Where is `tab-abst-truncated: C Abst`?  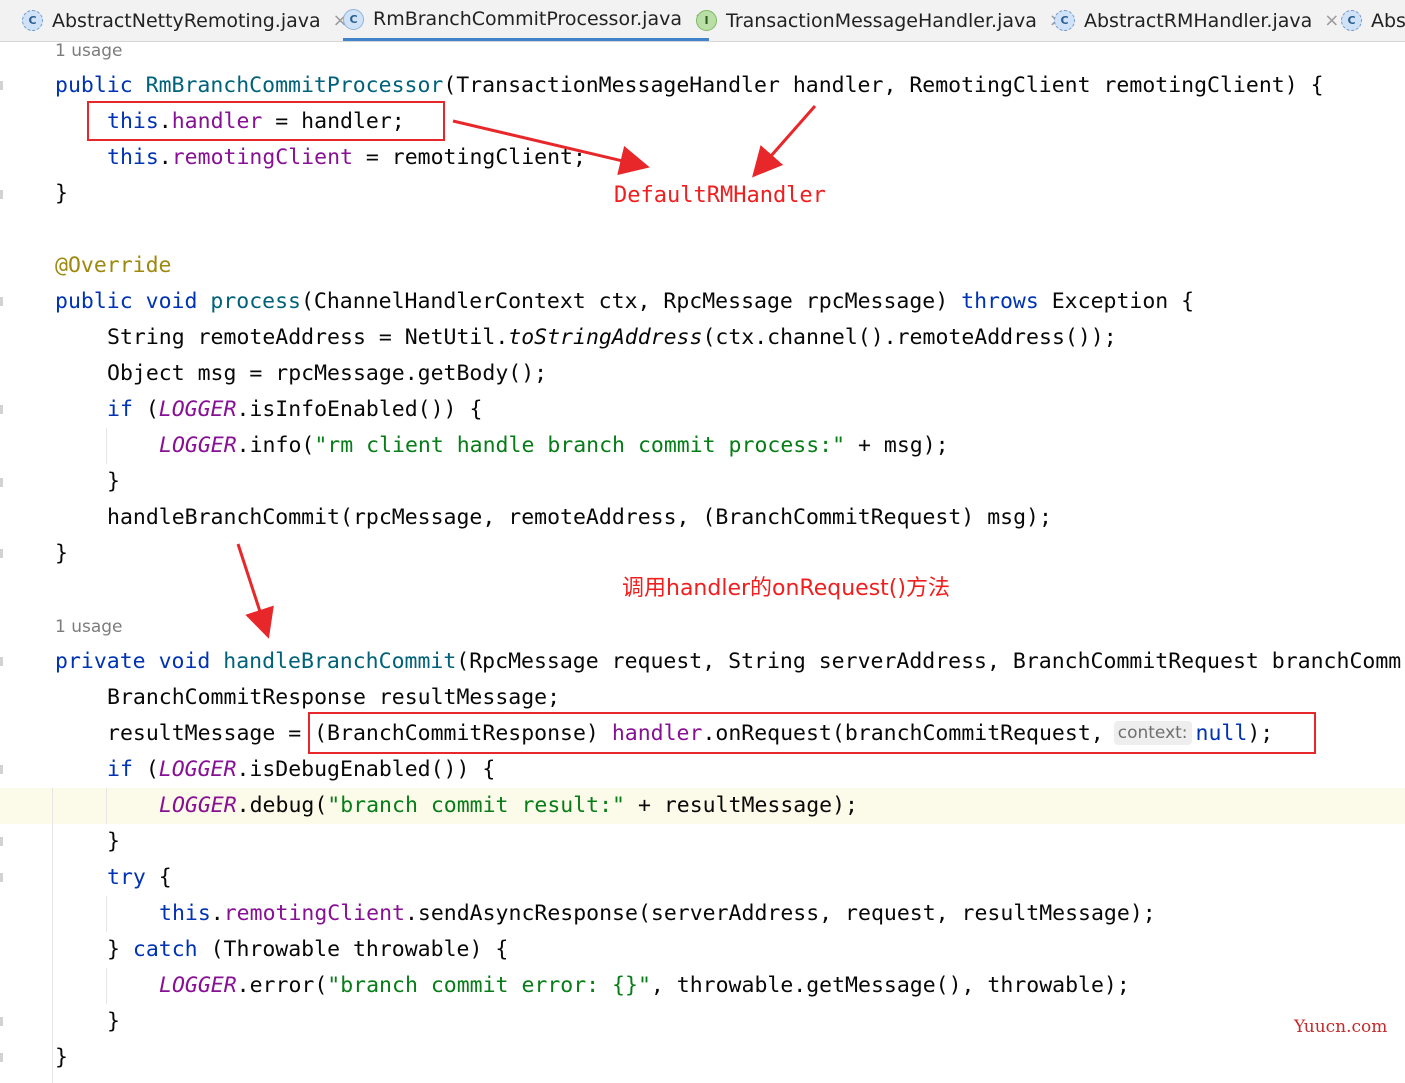
tab-abst-truncated: C Abst is located at coordinates (1373, 20).